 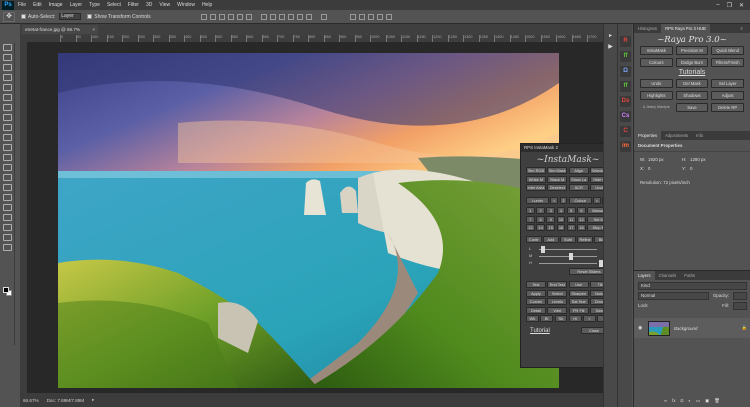 What do you see at coordinates (692, 50) in the screenshot?
I see `raya-precision-m-button: Precision M` at bounding box center [692, 50].